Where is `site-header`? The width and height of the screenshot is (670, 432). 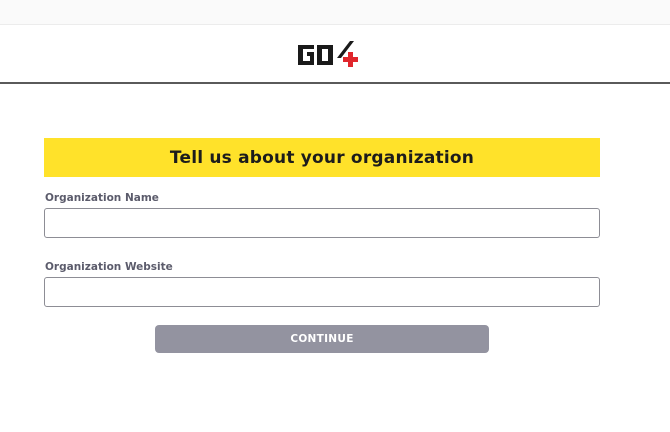 site-header is located at coordinates (335, 54).